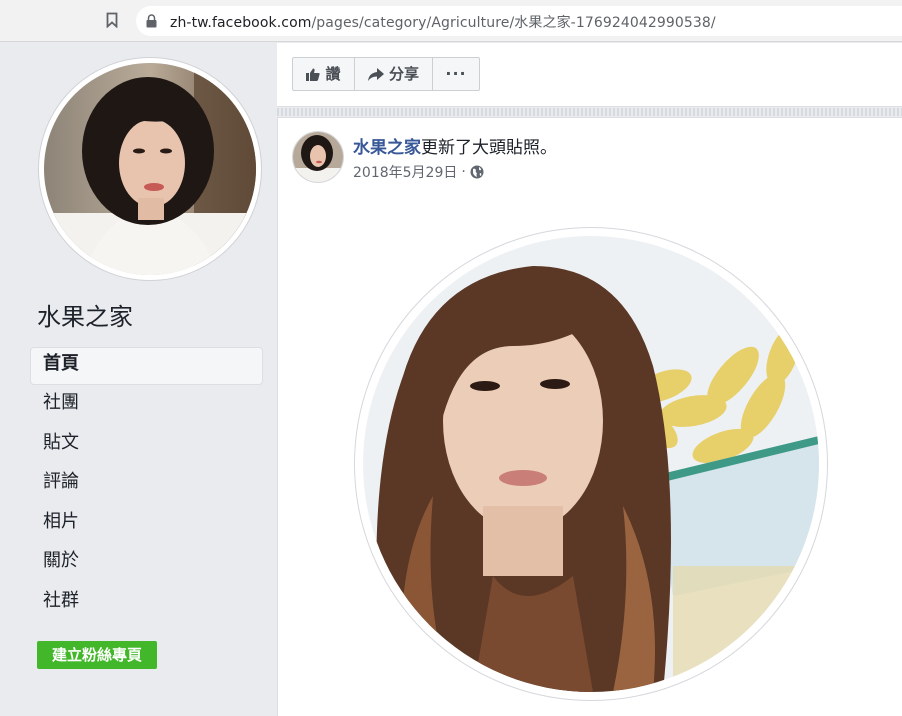 This screenshot has height=716, width=902. Describe the element at coordinates (489, 148) in the screenshot. I see `post-action-text: 更新了大頭貼照。` at that location.